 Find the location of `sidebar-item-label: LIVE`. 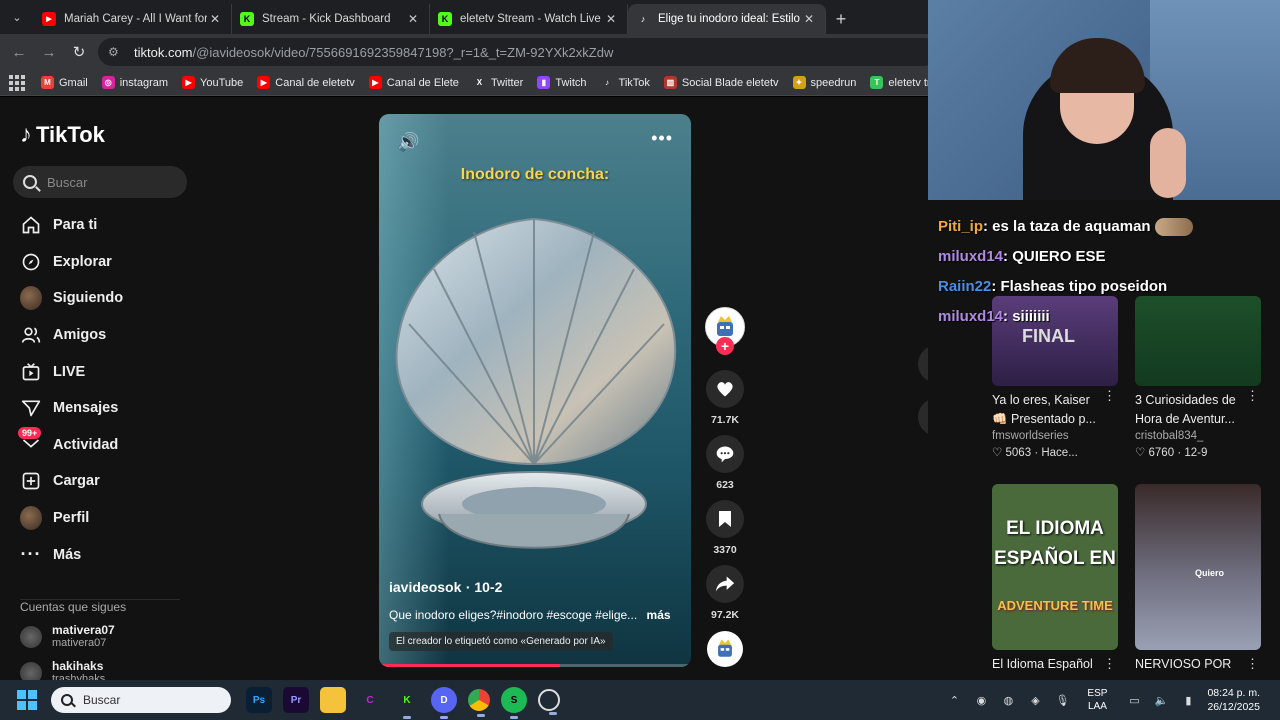

sidebar-item-label: LIVE is located at coordinates (69, 371).